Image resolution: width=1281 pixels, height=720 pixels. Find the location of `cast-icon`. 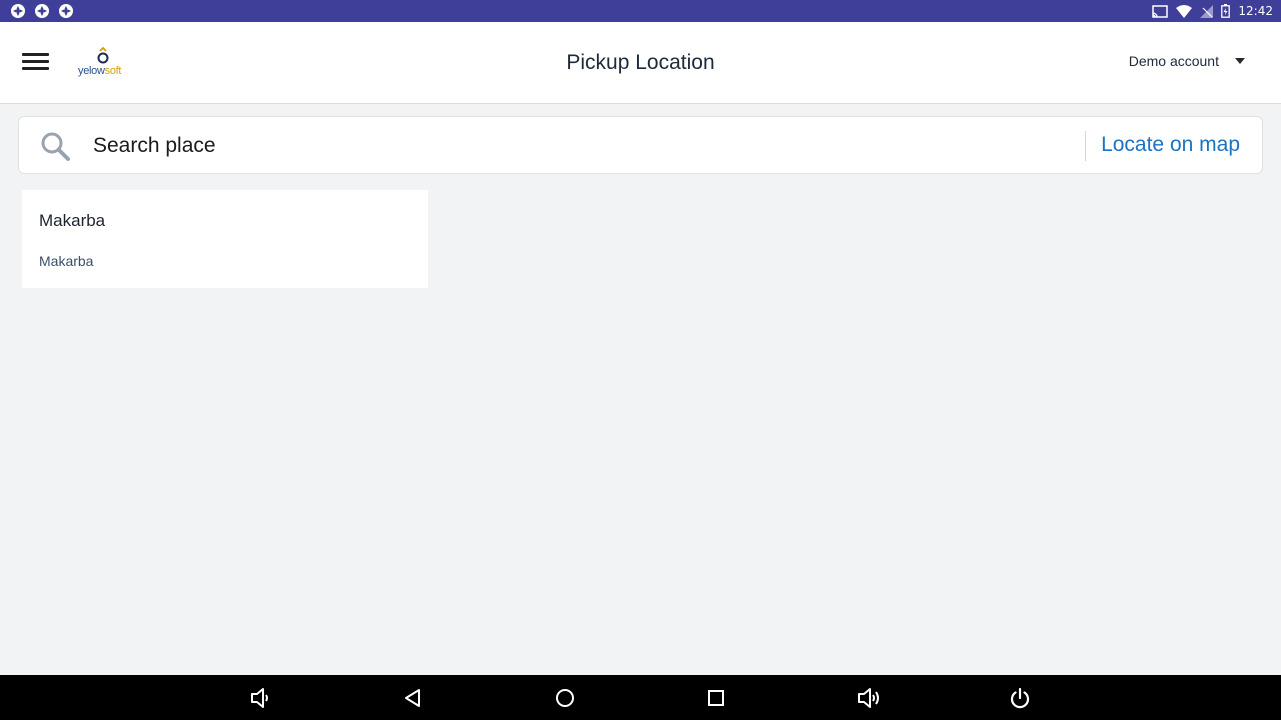

cast-icon is located at coordinates (1160, 11).